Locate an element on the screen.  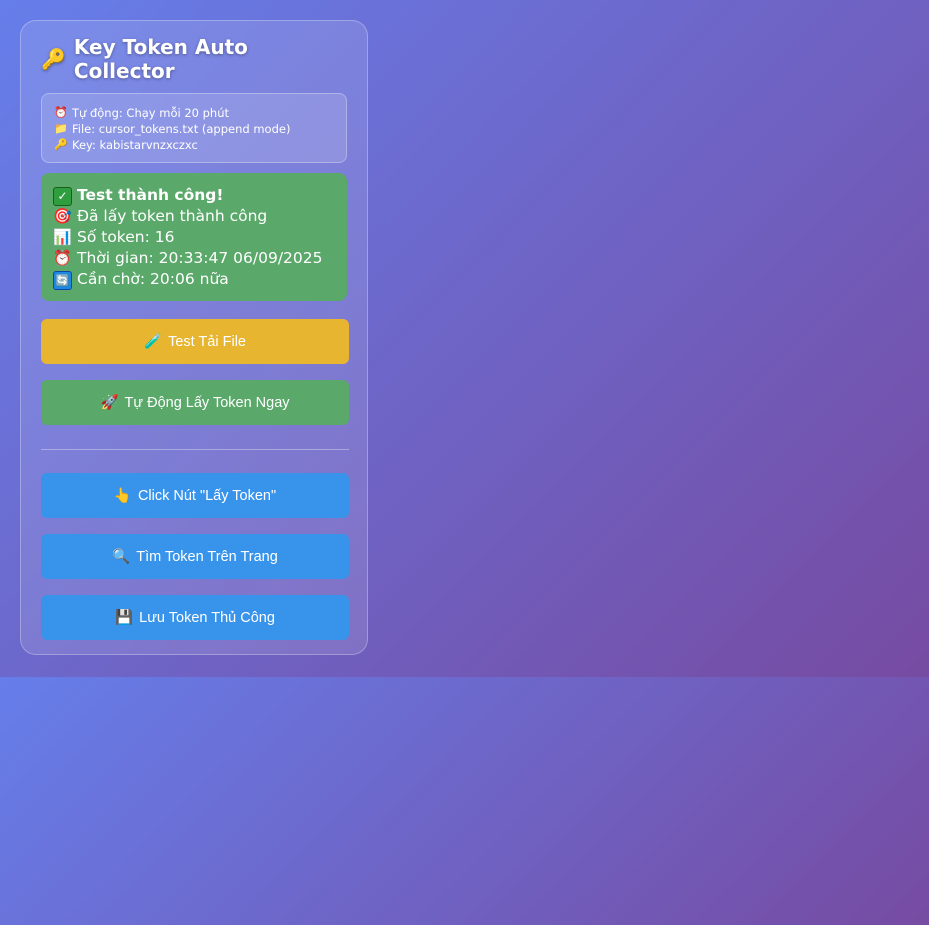
info-schedule: ⏰ Tự động: Chạy mỗi 20 phút is located at coordinates (194, 113).